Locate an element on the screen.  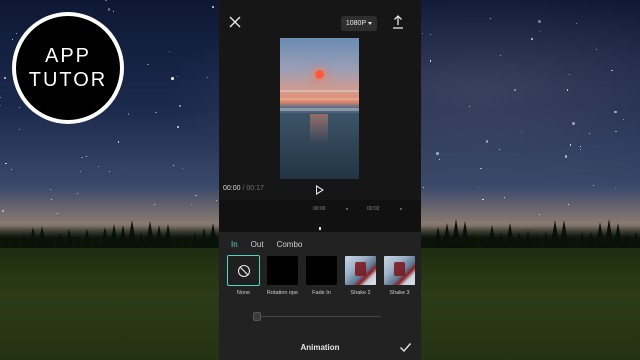
prohibit-icon is located at coordinates (243, 270).